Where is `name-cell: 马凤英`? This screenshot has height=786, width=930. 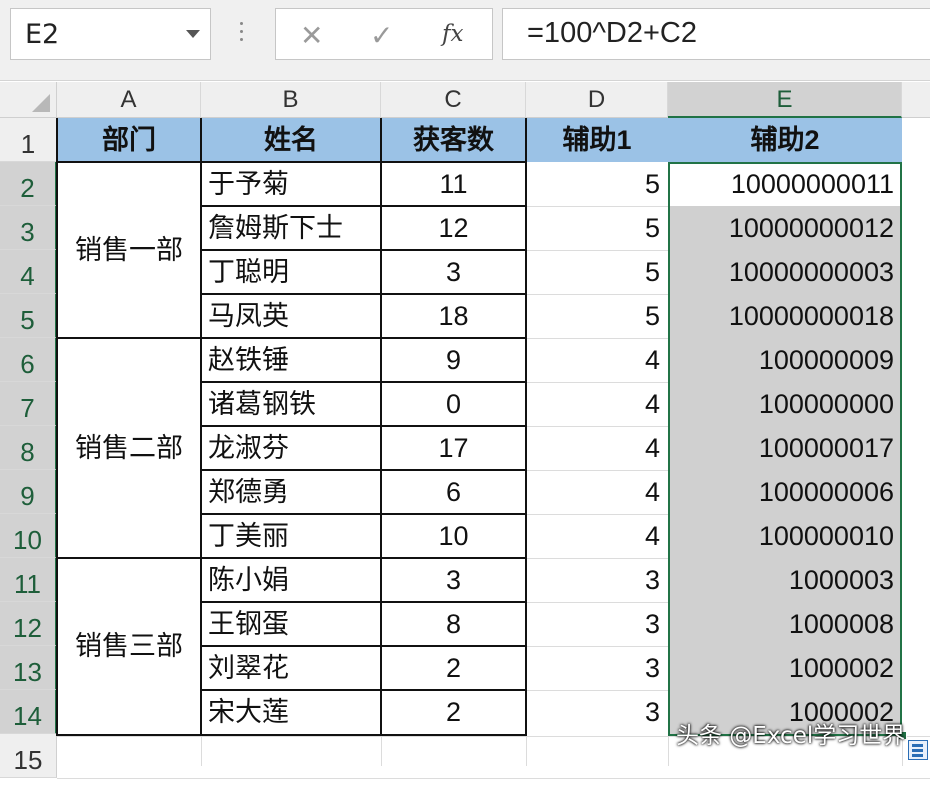 name-cell: 马凤英 is located at coordinates (291, 316).